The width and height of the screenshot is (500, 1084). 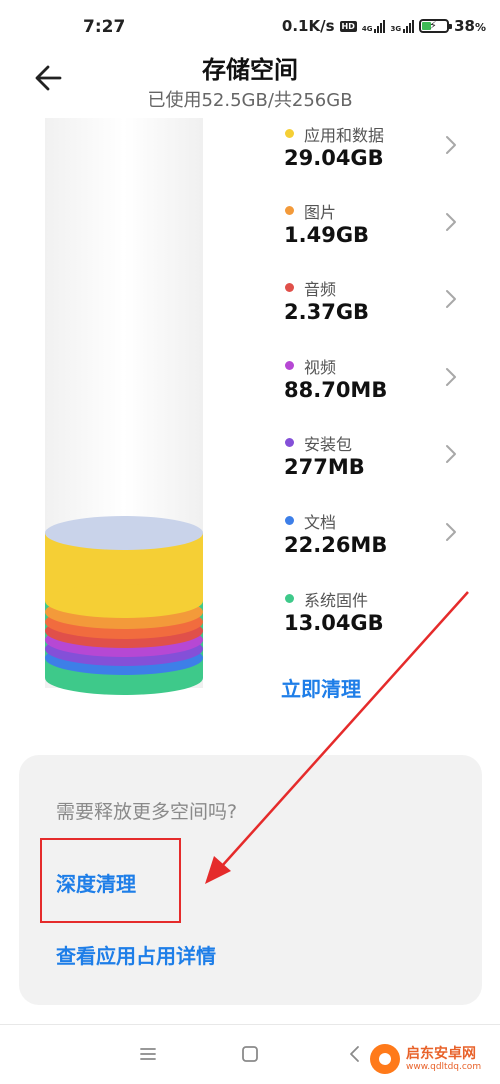 What do you see at coordinates (104, 27) in the screenshot?
I see `status-time: 7:27` at bounding box center [104, 27].